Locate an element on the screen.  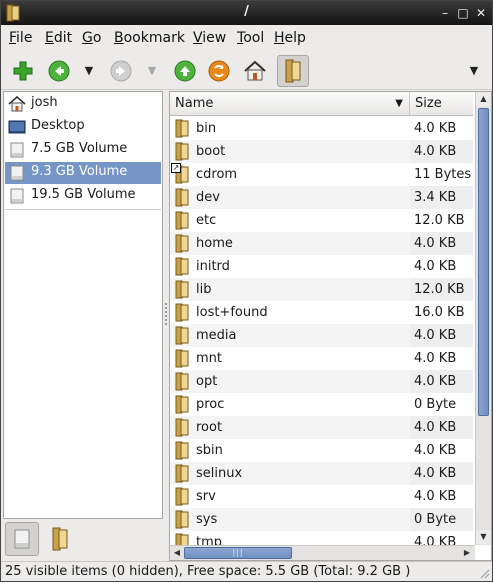
forward-button is located at coordinates (121, 71).